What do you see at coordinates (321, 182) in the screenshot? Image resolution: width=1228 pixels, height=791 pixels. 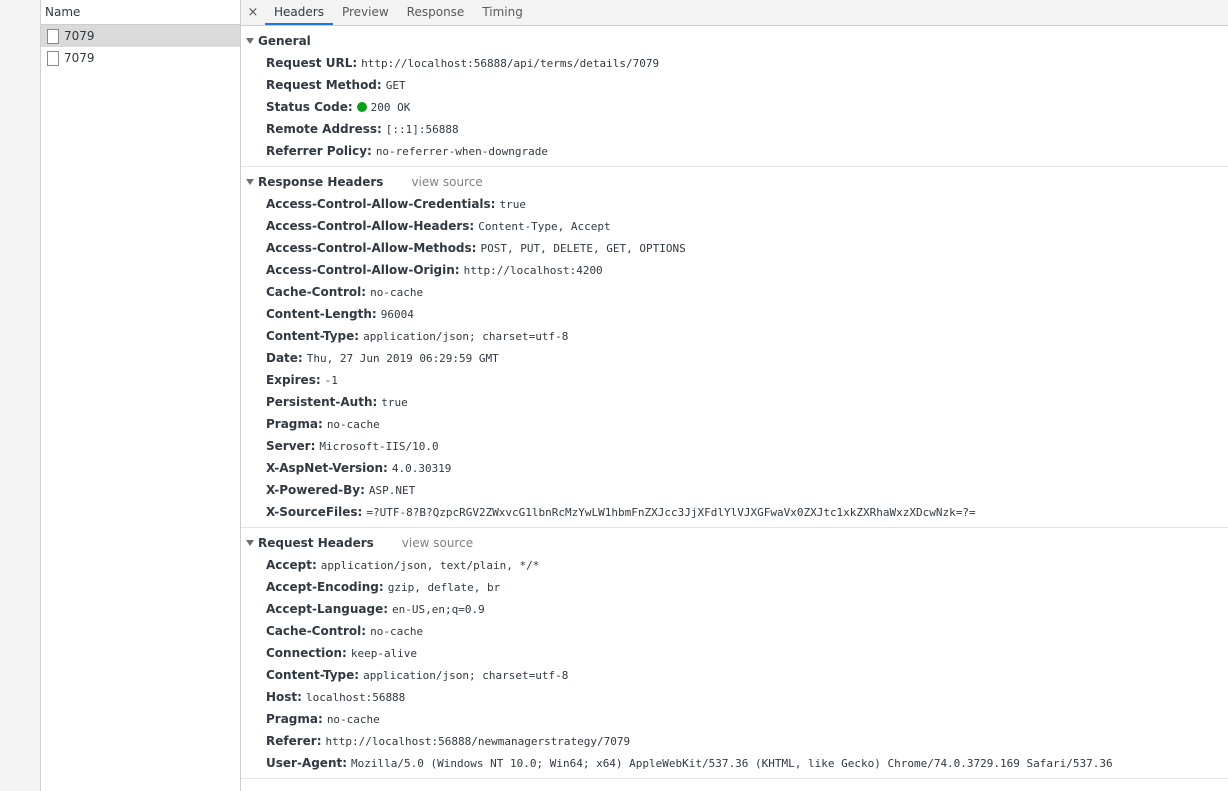 I see `section-title: Response Headers` at bounding box center [321, 182].